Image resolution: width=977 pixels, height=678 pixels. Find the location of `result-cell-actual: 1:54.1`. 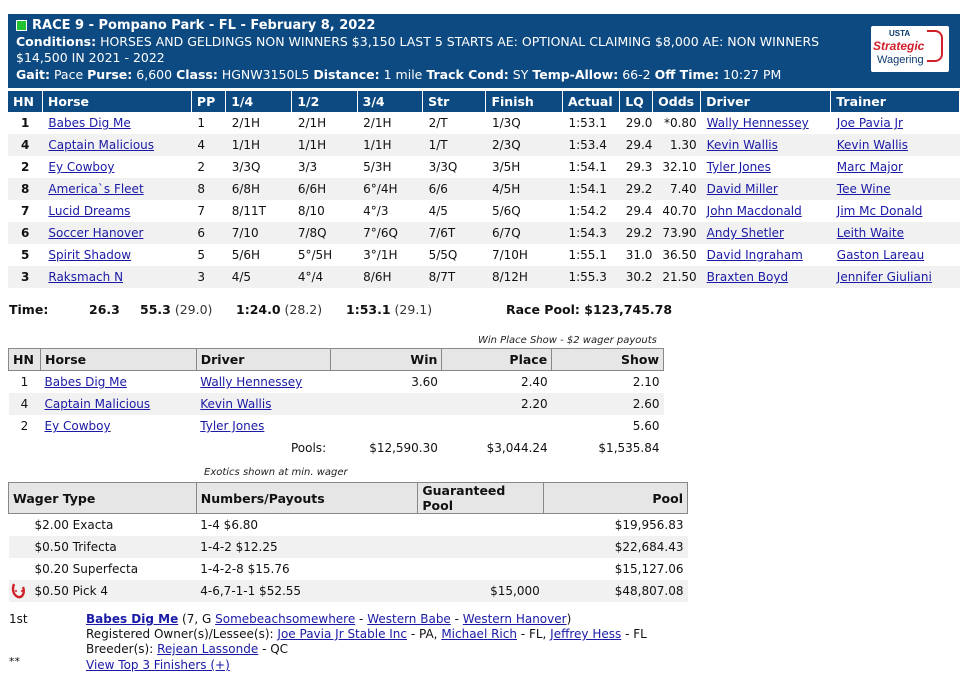

result-cell-actual: 1:54.1 is located at coordinates (587, 167).